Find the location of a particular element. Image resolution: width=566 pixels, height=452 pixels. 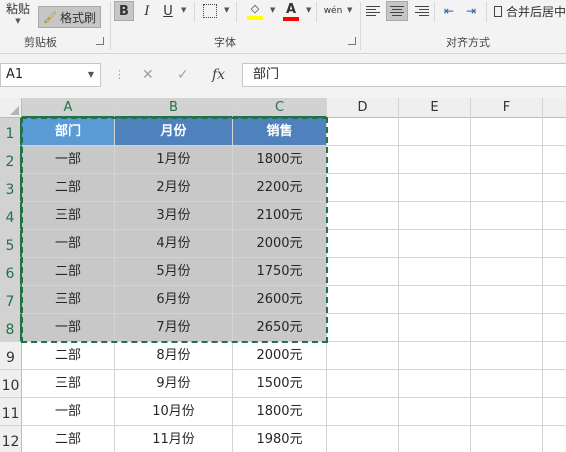

cell-b5: 4月份 is located at coordinates (174, 244).